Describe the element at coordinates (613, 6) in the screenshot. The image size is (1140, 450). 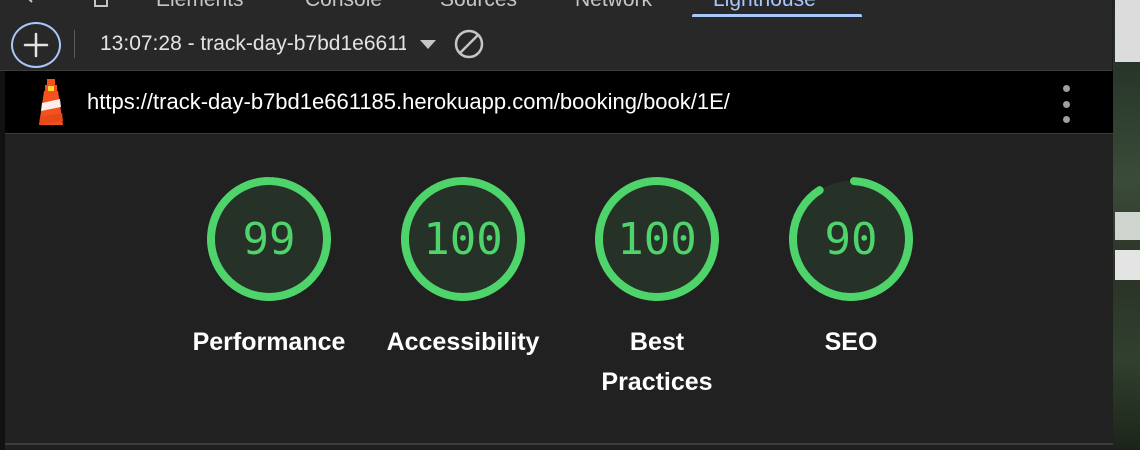
I see `tab-network: Network` at that location.